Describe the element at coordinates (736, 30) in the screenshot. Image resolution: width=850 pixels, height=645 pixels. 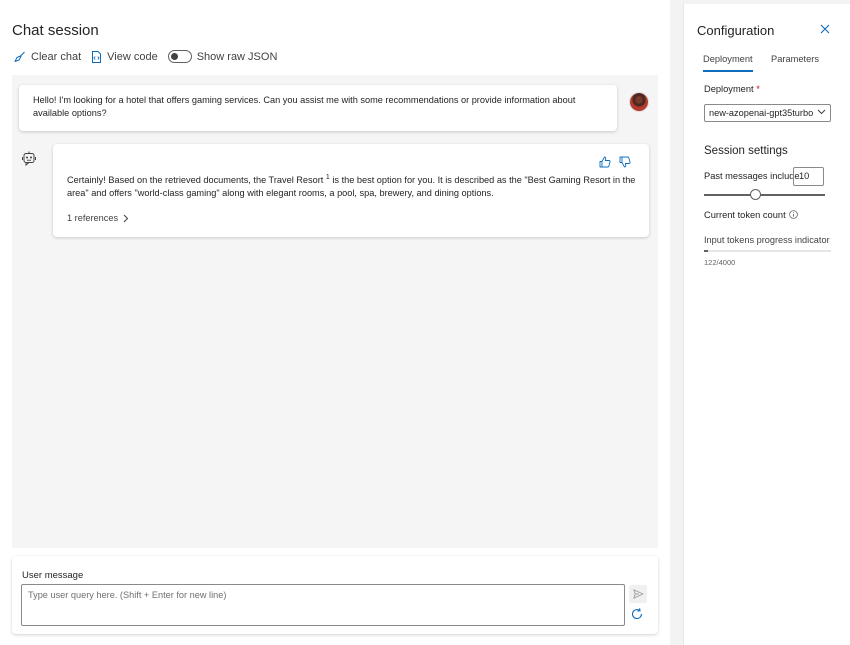
I see `configuration-title: Configuration` at that location.